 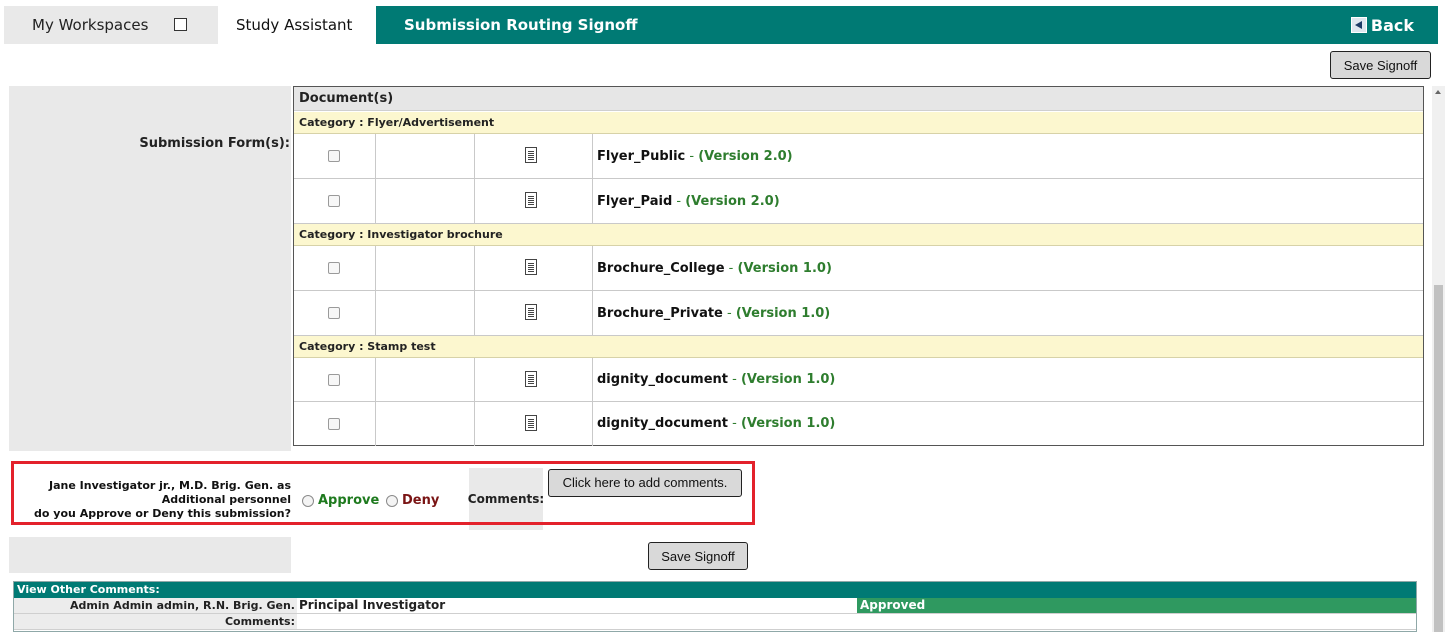 What do you see at coordinates (858, 123) in the screenshot?
I see `category-row: Category : Flyer/Advertisement` at bounding box center [858, 123].